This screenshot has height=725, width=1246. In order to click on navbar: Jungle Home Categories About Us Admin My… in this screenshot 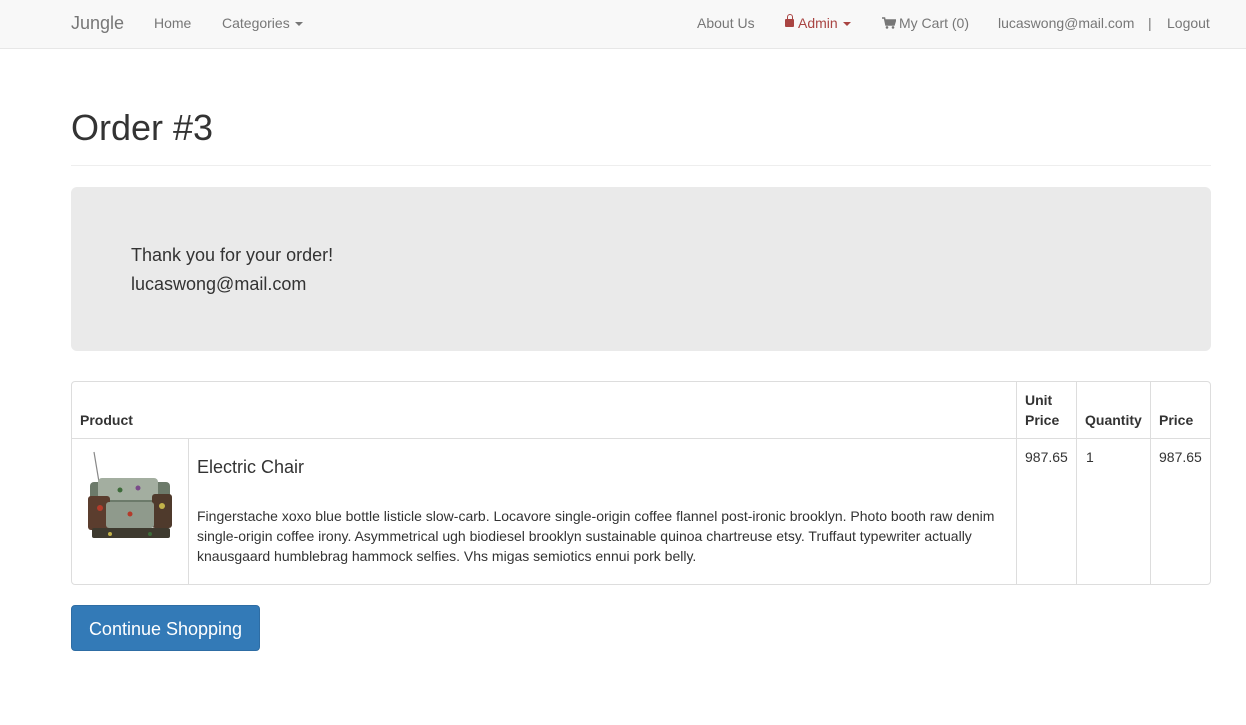, I will do `click(623, 24)`.